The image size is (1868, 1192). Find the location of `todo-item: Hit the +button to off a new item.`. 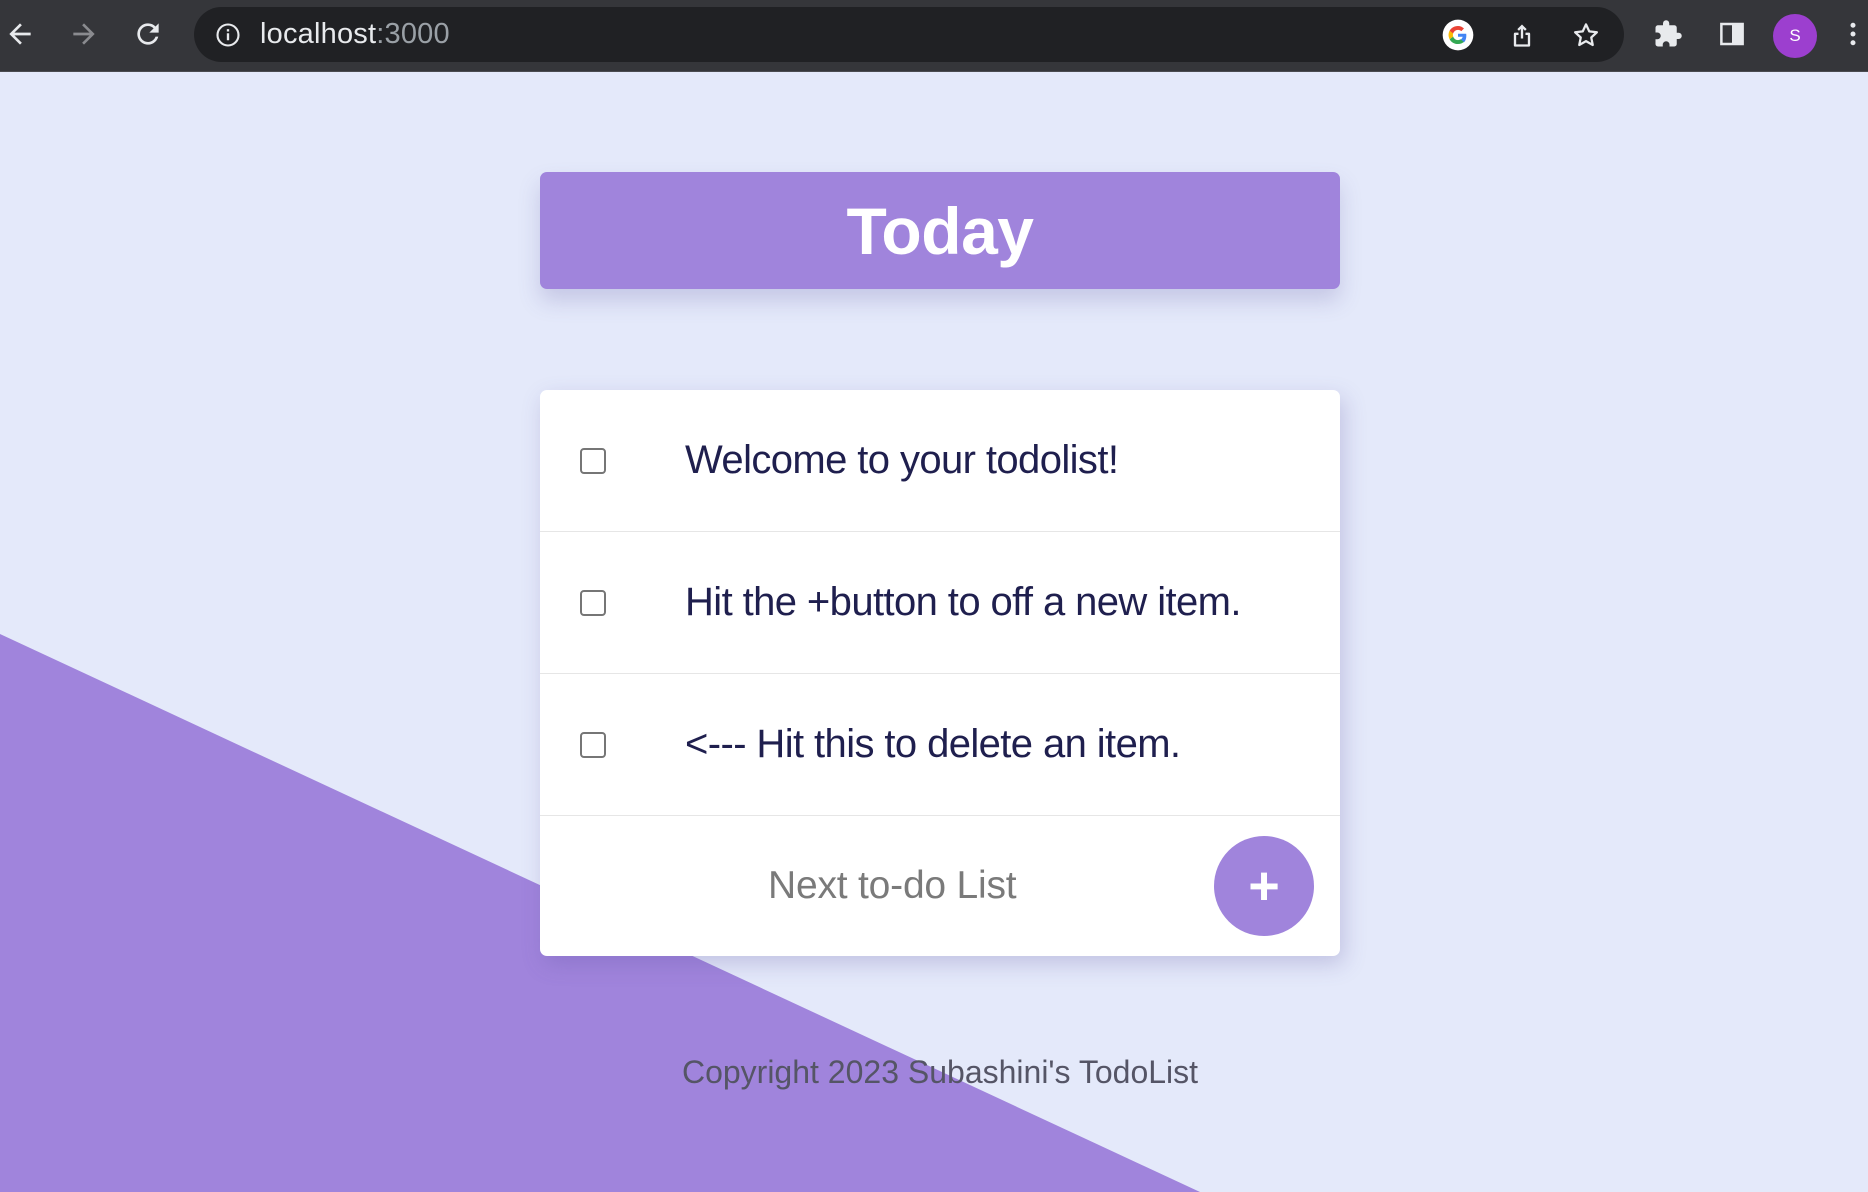

todo-item: Hit the +button to off a new item. is located at coordinates (940, 603).